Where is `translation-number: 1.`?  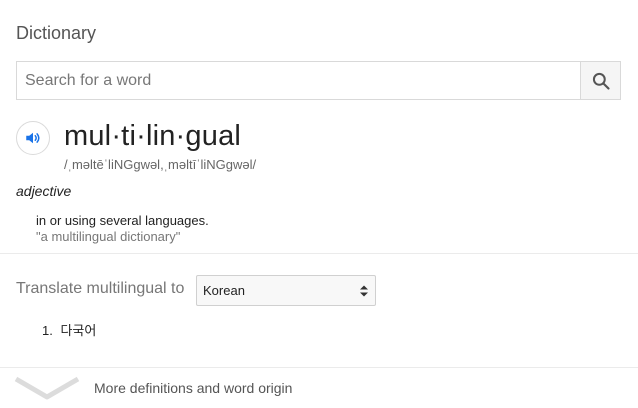
translation-number: 1. is located at coordinates (47, 330).